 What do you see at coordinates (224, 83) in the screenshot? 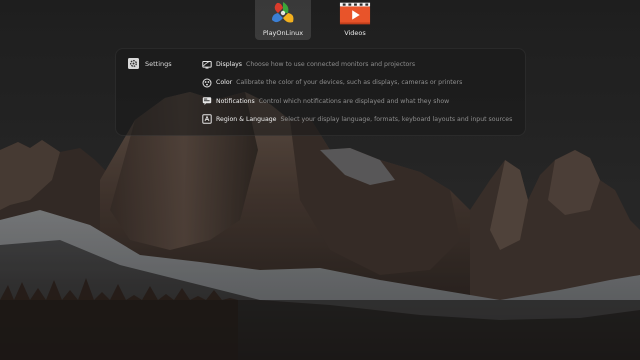
I see `result-title: Color` at bounding box center [224, 83].